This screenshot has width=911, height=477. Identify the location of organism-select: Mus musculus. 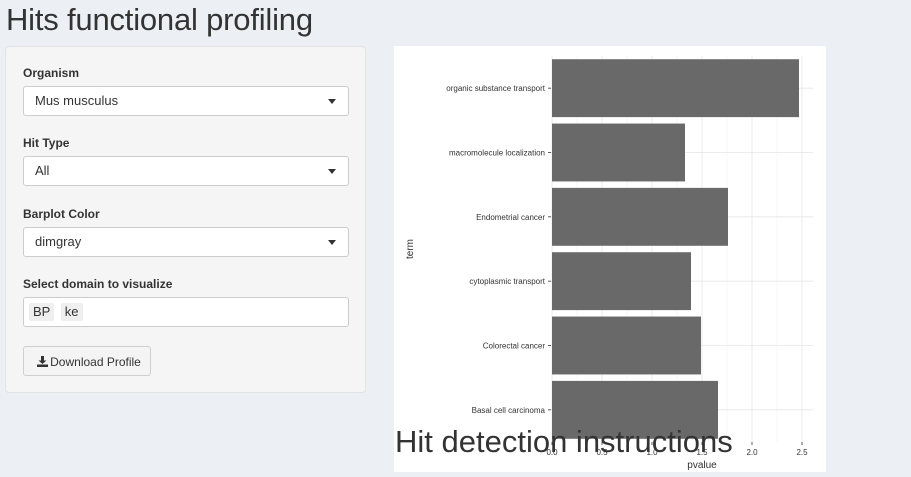
(186, 101).